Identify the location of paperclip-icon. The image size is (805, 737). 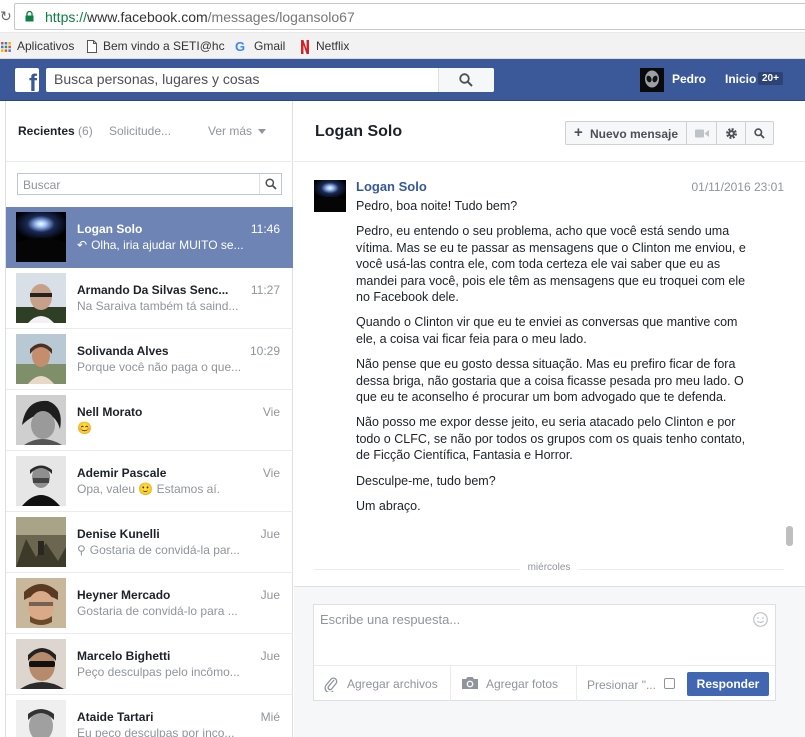
(331, 684).